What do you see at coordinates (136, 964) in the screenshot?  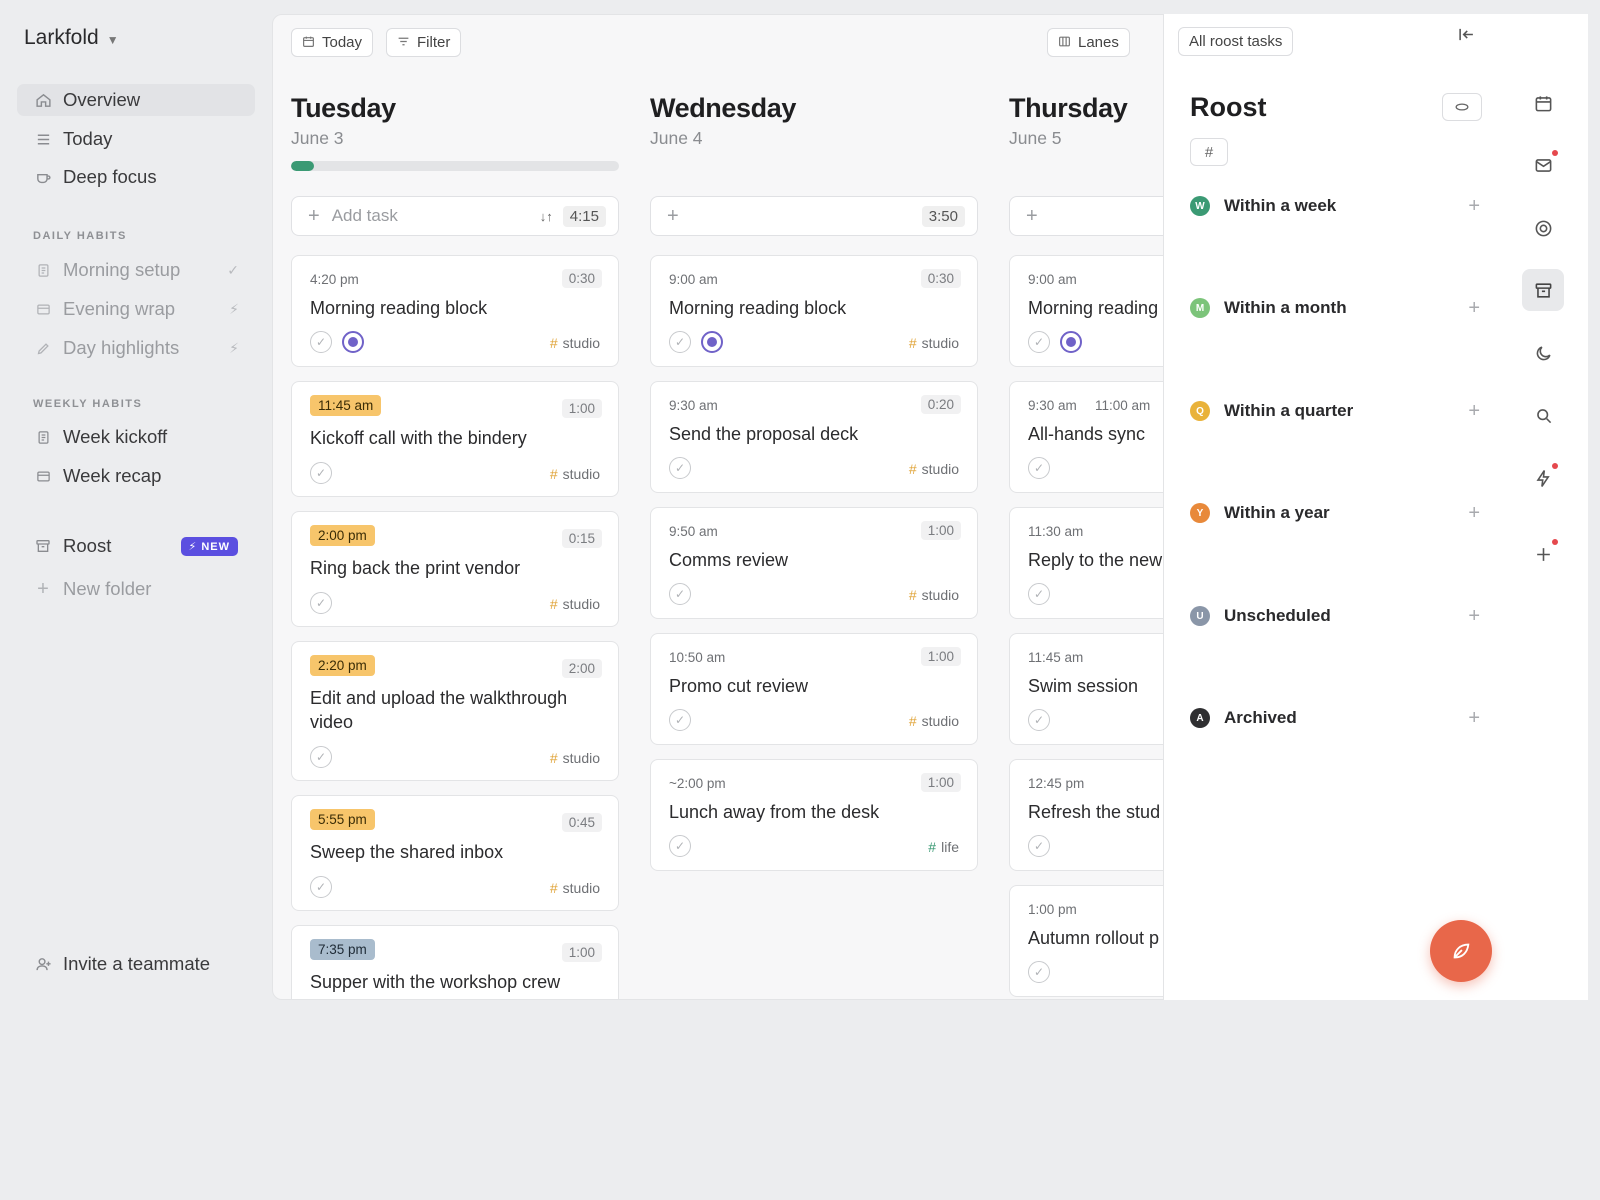 I see `invite-teammate-button: Invite a teammate` at bounding box center [136, 964].